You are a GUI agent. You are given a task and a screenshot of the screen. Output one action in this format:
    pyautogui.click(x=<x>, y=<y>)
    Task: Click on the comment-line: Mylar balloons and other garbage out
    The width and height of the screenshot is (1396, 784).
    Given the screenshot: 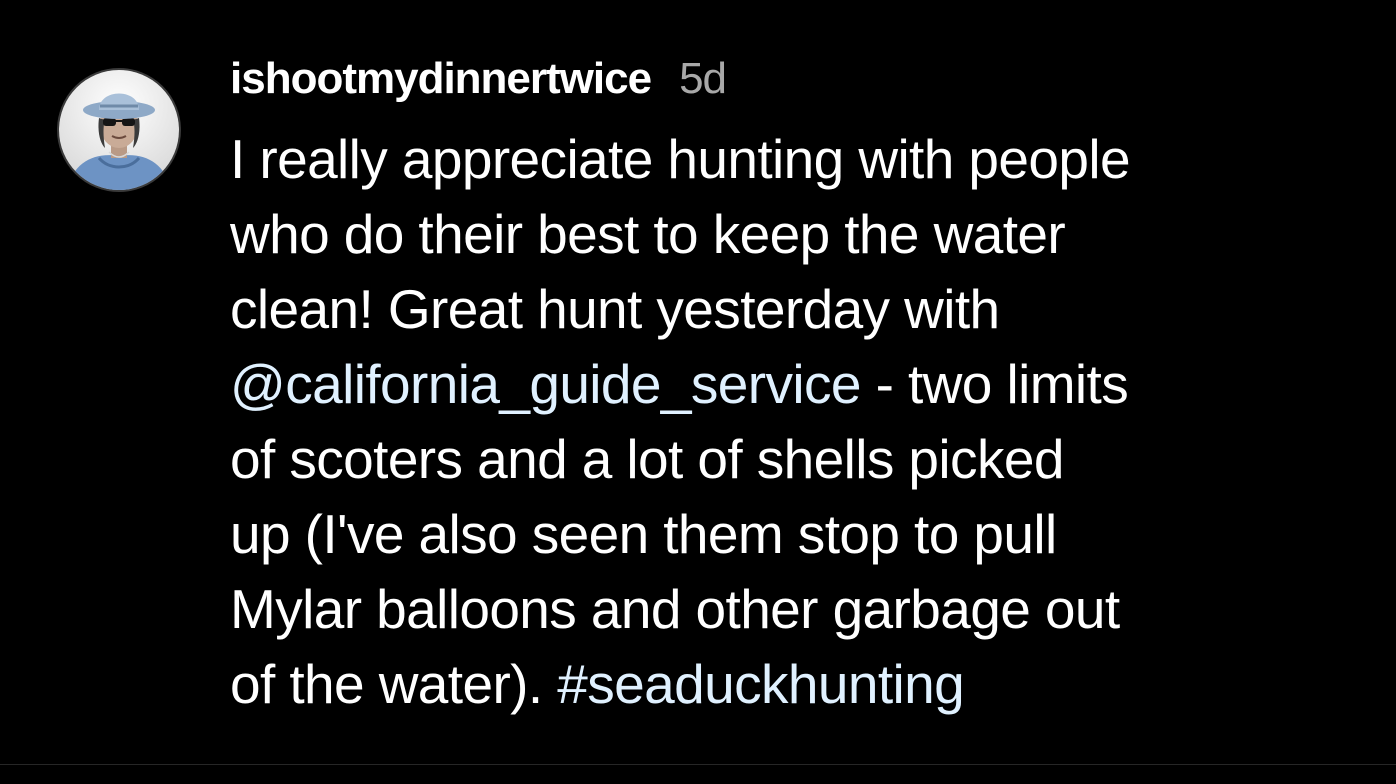 What is the action you would take?
    pyautogui.click(x=785, y=609)
    